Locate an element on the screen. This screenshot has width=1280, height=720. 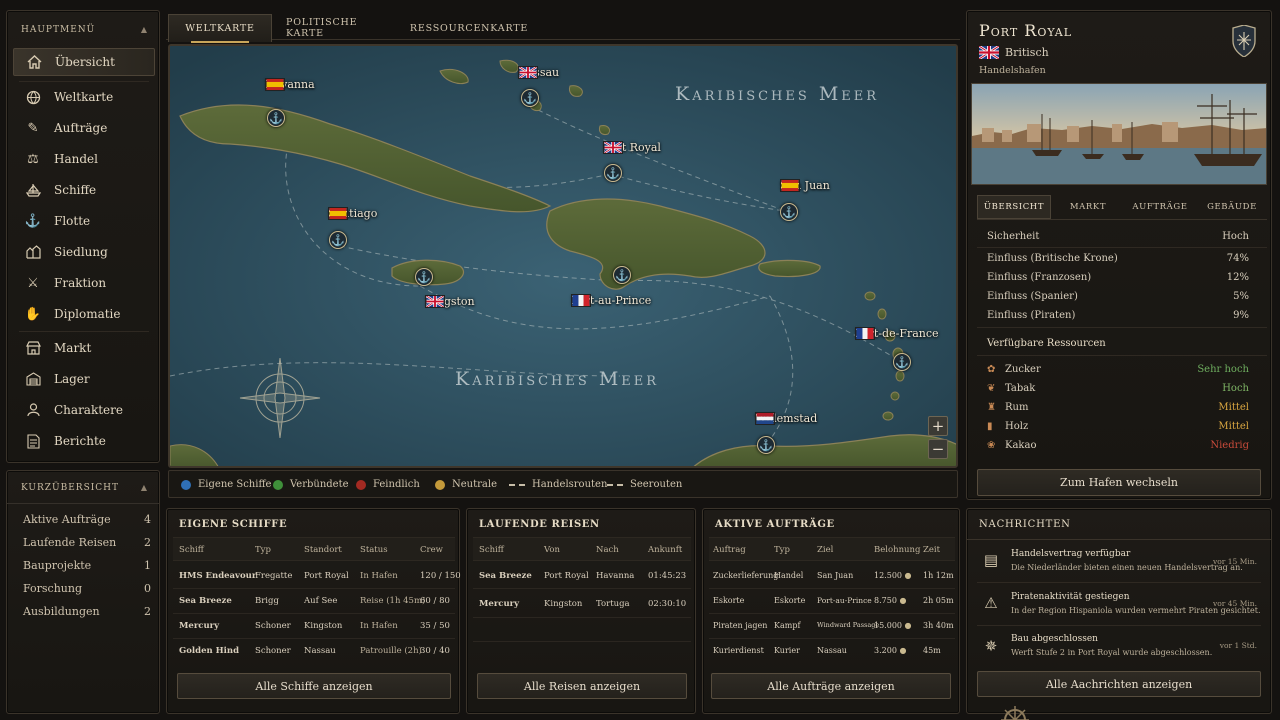
resource-row-rum: ♜ Rum Mittel is located at coordinates (1118, 407).